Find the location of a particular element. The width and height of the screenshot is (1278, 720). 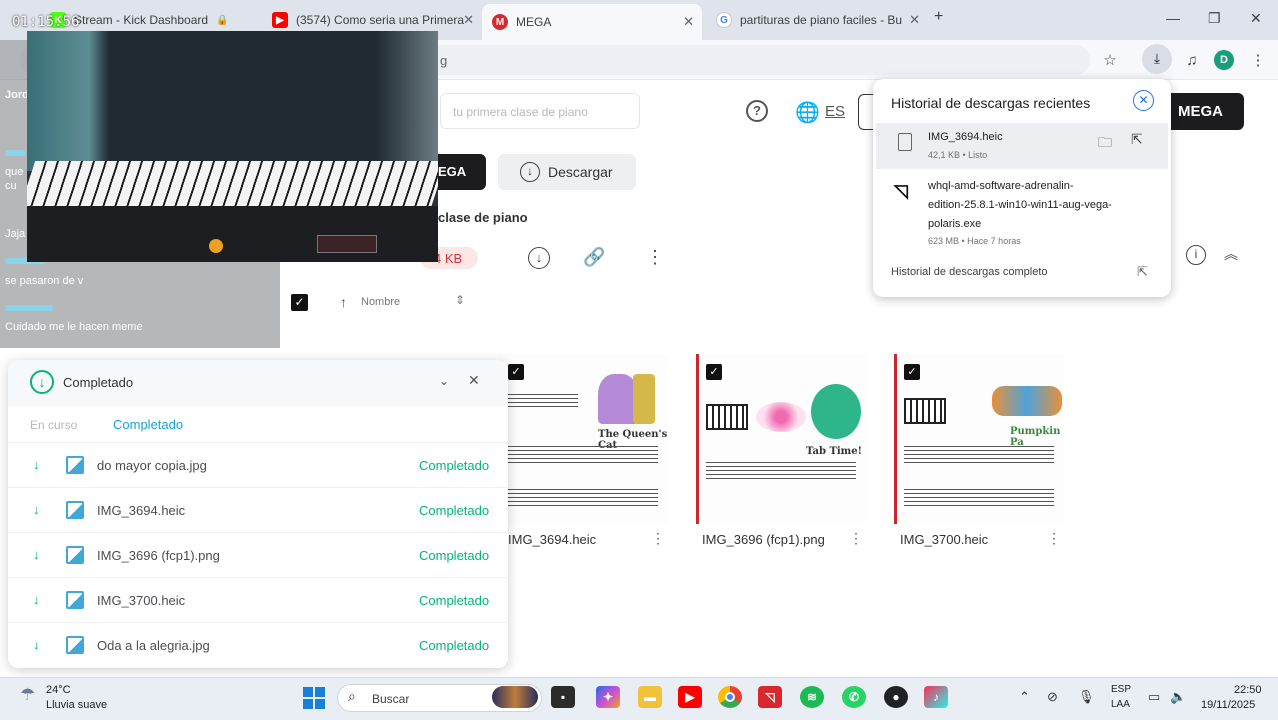

file-thumbnail: ✓ Pumpkin Pa is located at coordinates (979, 439).